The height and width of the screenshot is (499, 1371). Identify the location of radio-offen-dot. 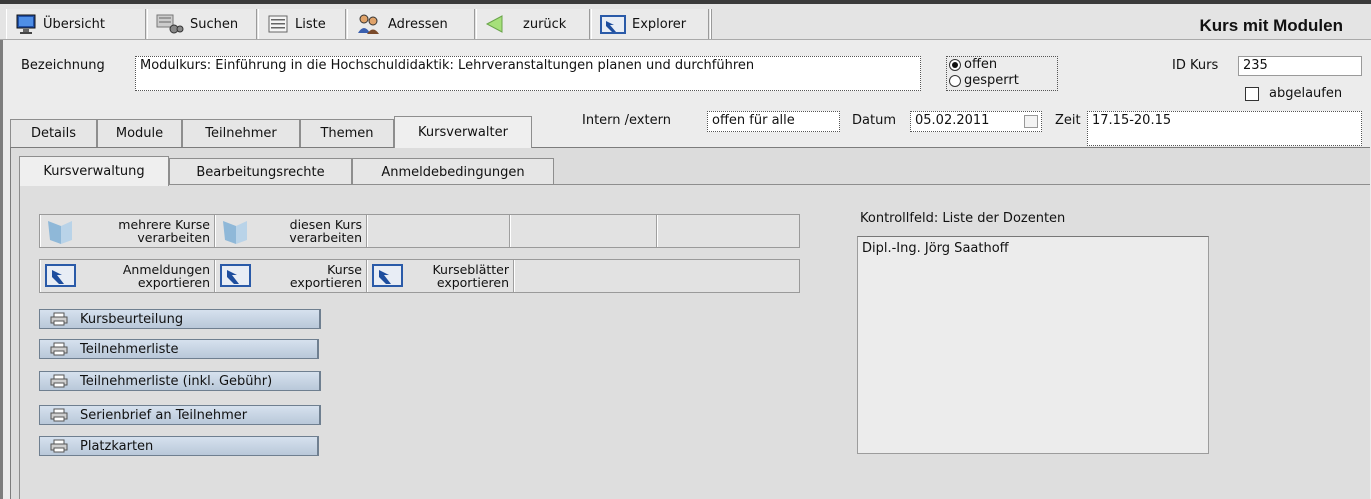
(955, 64).